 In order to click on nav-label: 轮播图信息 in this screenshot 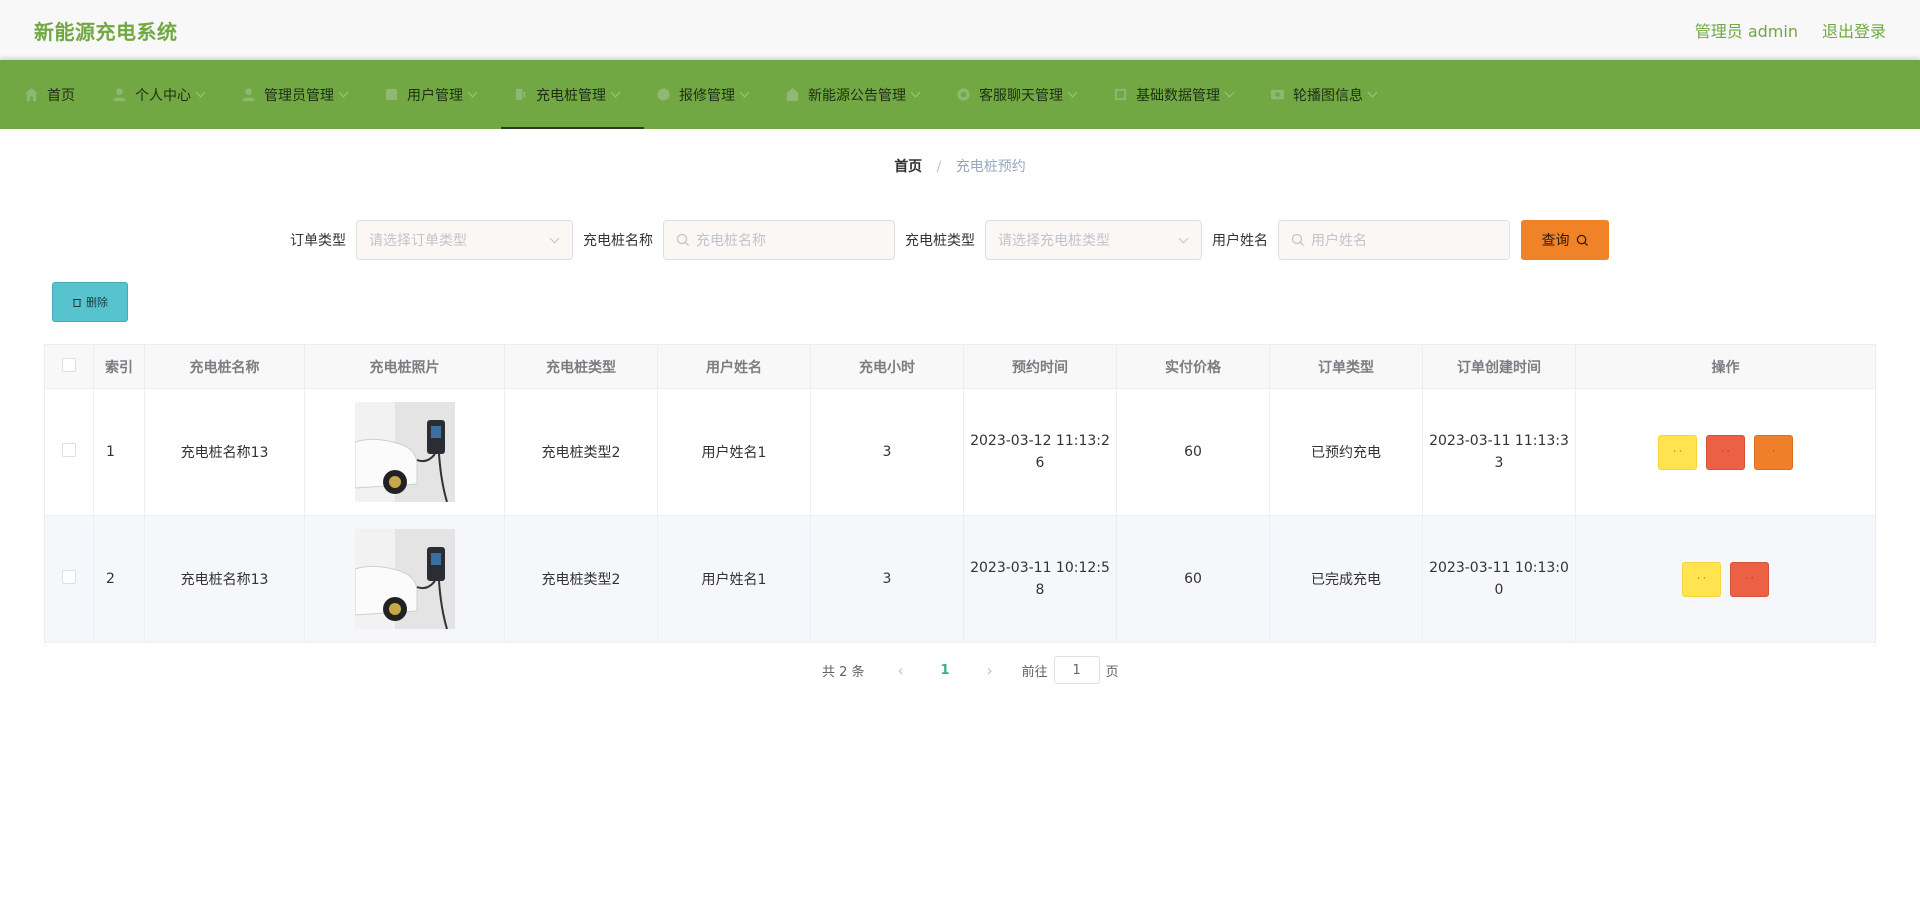, I will do `click(1328, 95)`.